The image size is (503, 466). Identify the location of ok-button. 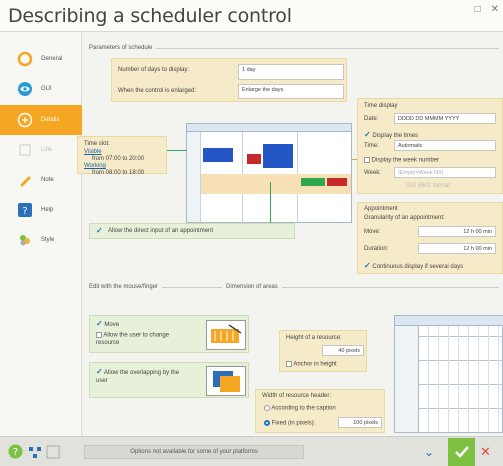
(461, 452).